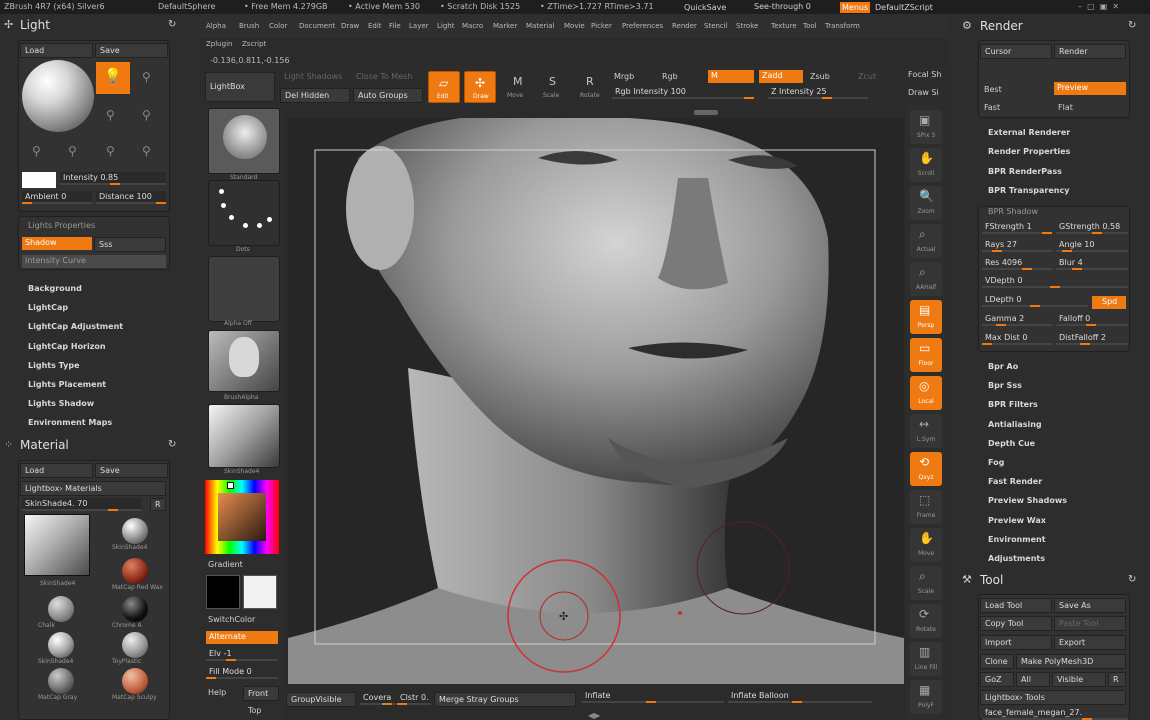 The height and width of the screenshot is (720, 1150). Describe the element at coordinates (54, 365) in the screenshot. I see `light-item-lights-type: Lights Type` at that location.